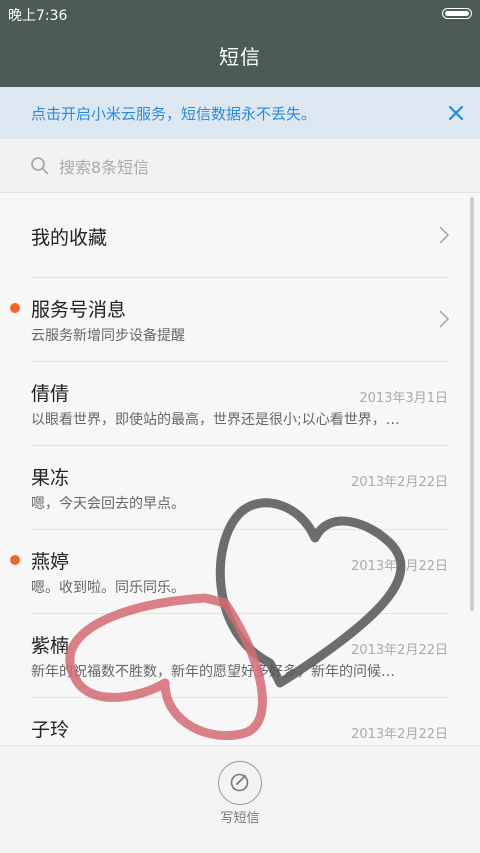  Describe the element at coordinates (457, 13) in the screenshot. I see `battery-icon` at that location.